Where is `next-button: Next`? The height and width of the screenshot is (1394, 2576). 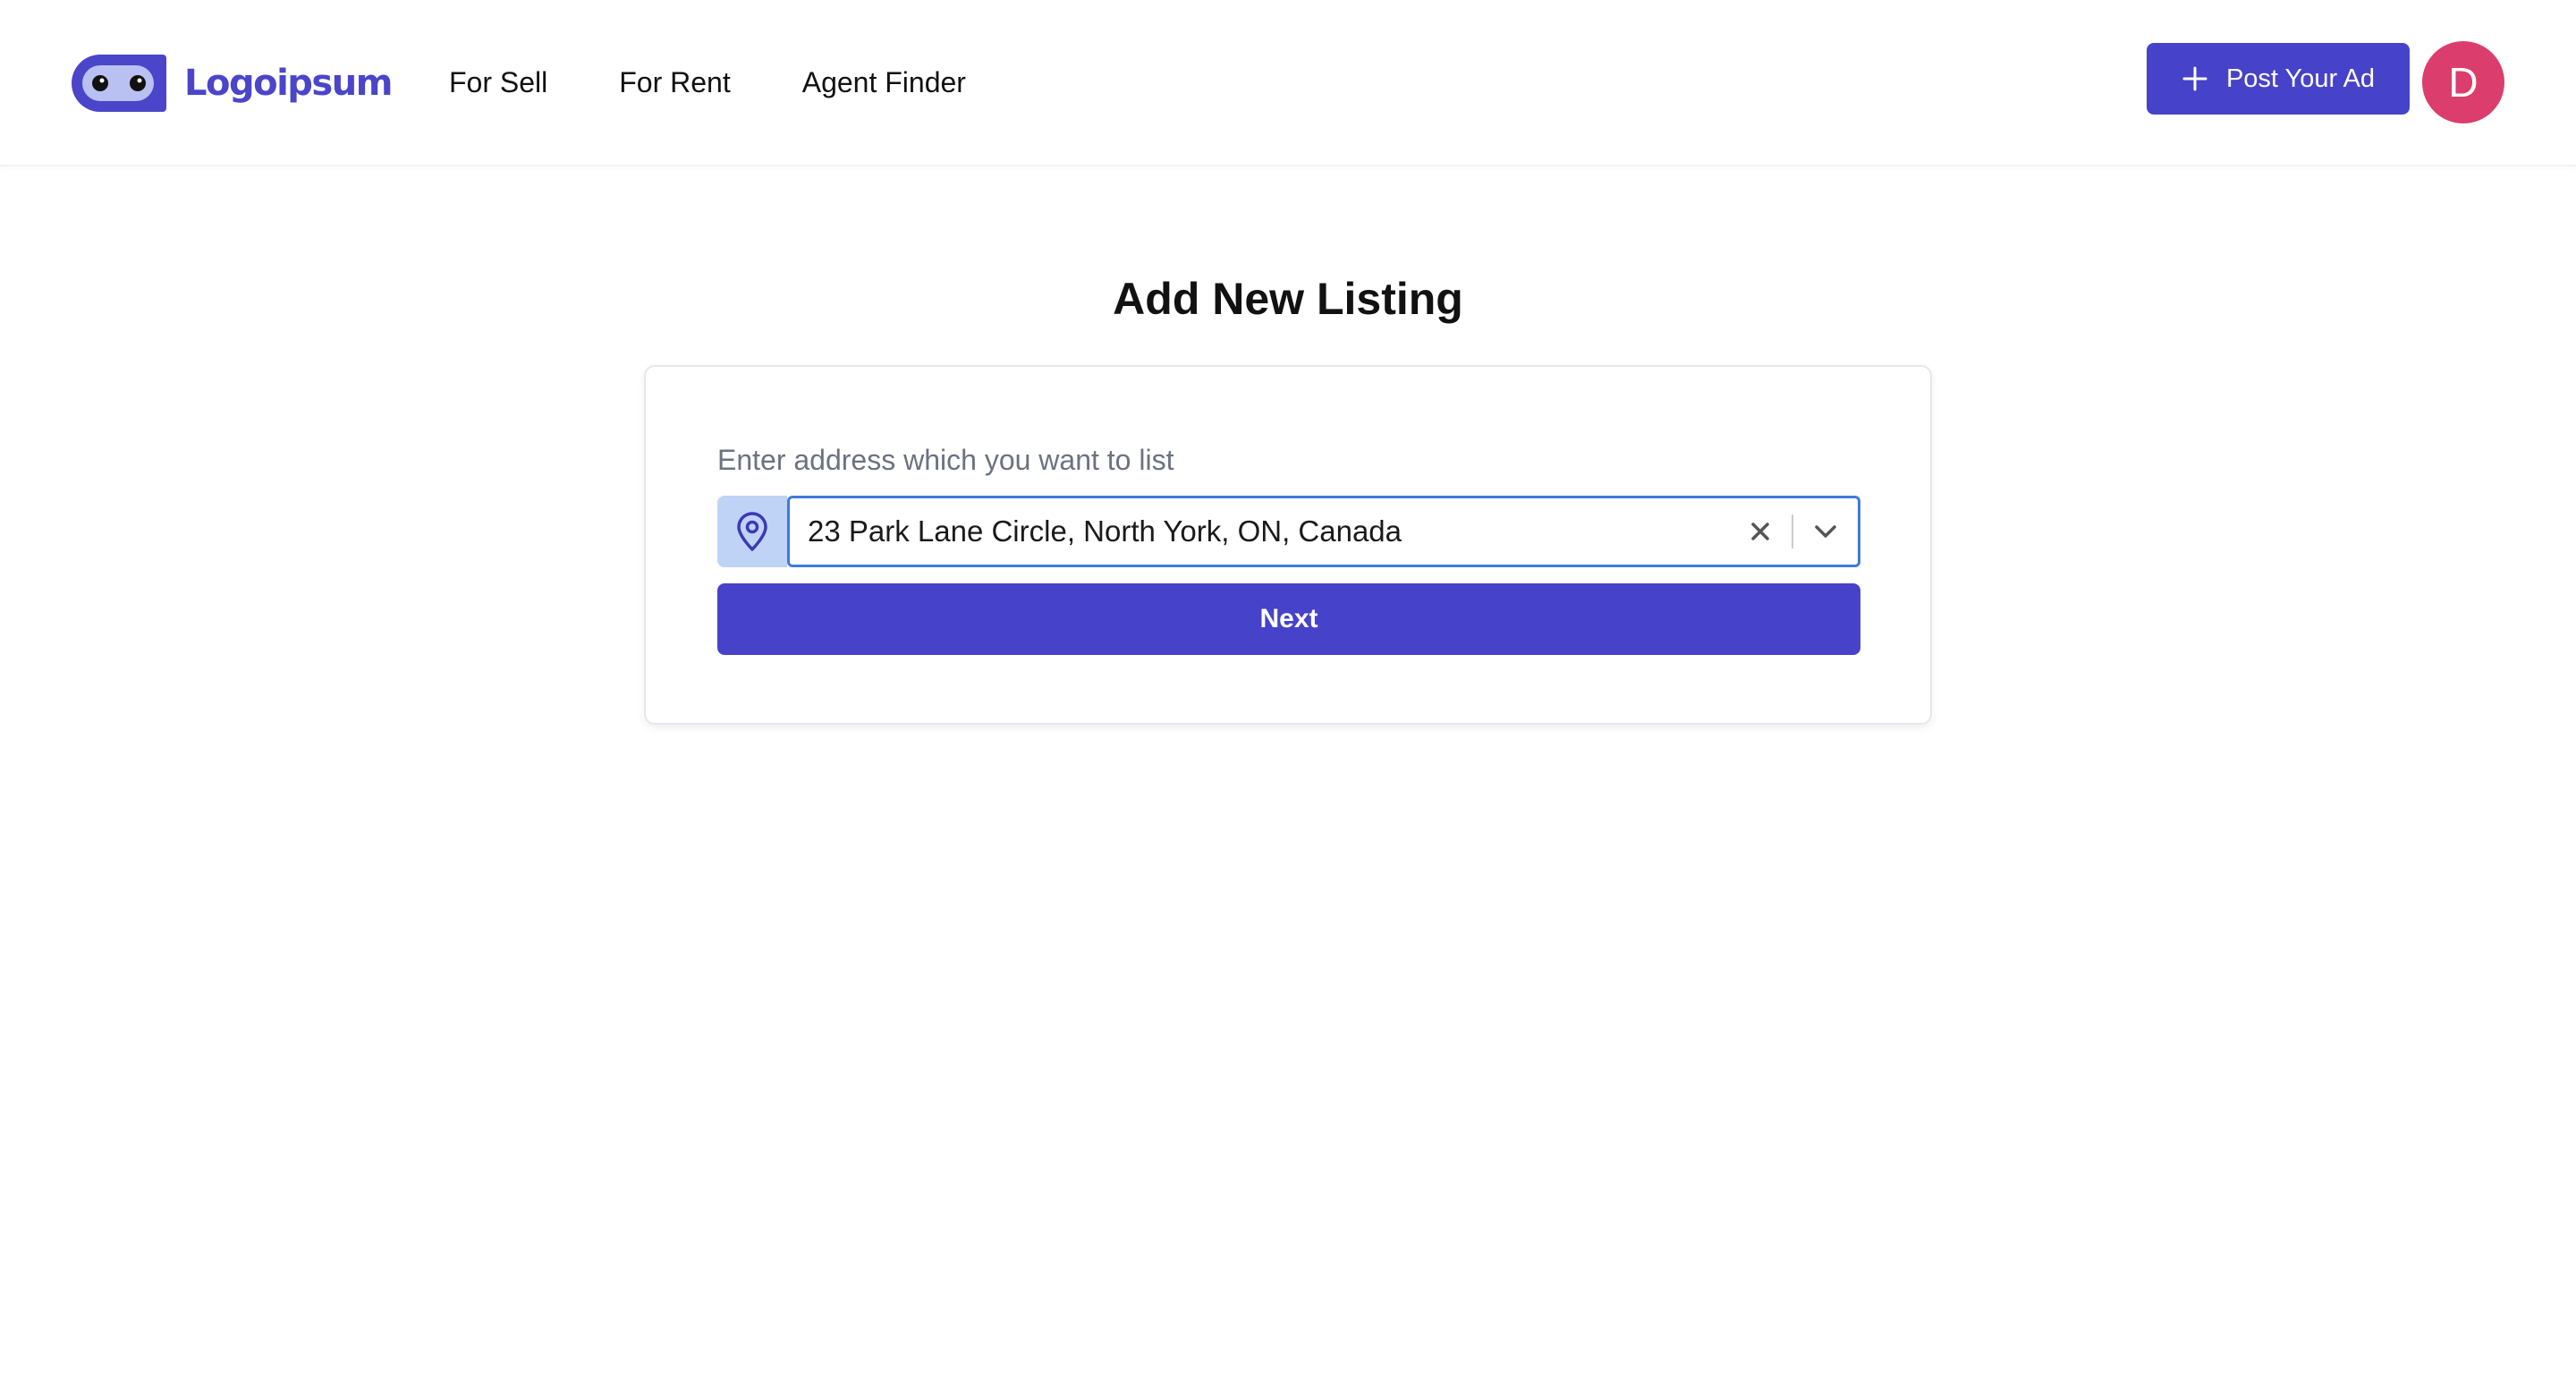 next-button: Next is located at coordinates (1288, 619).